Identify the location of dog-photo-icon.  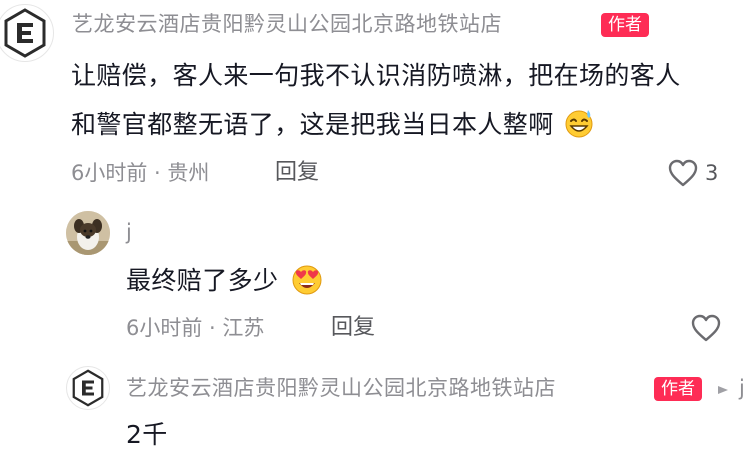
(88, 233).